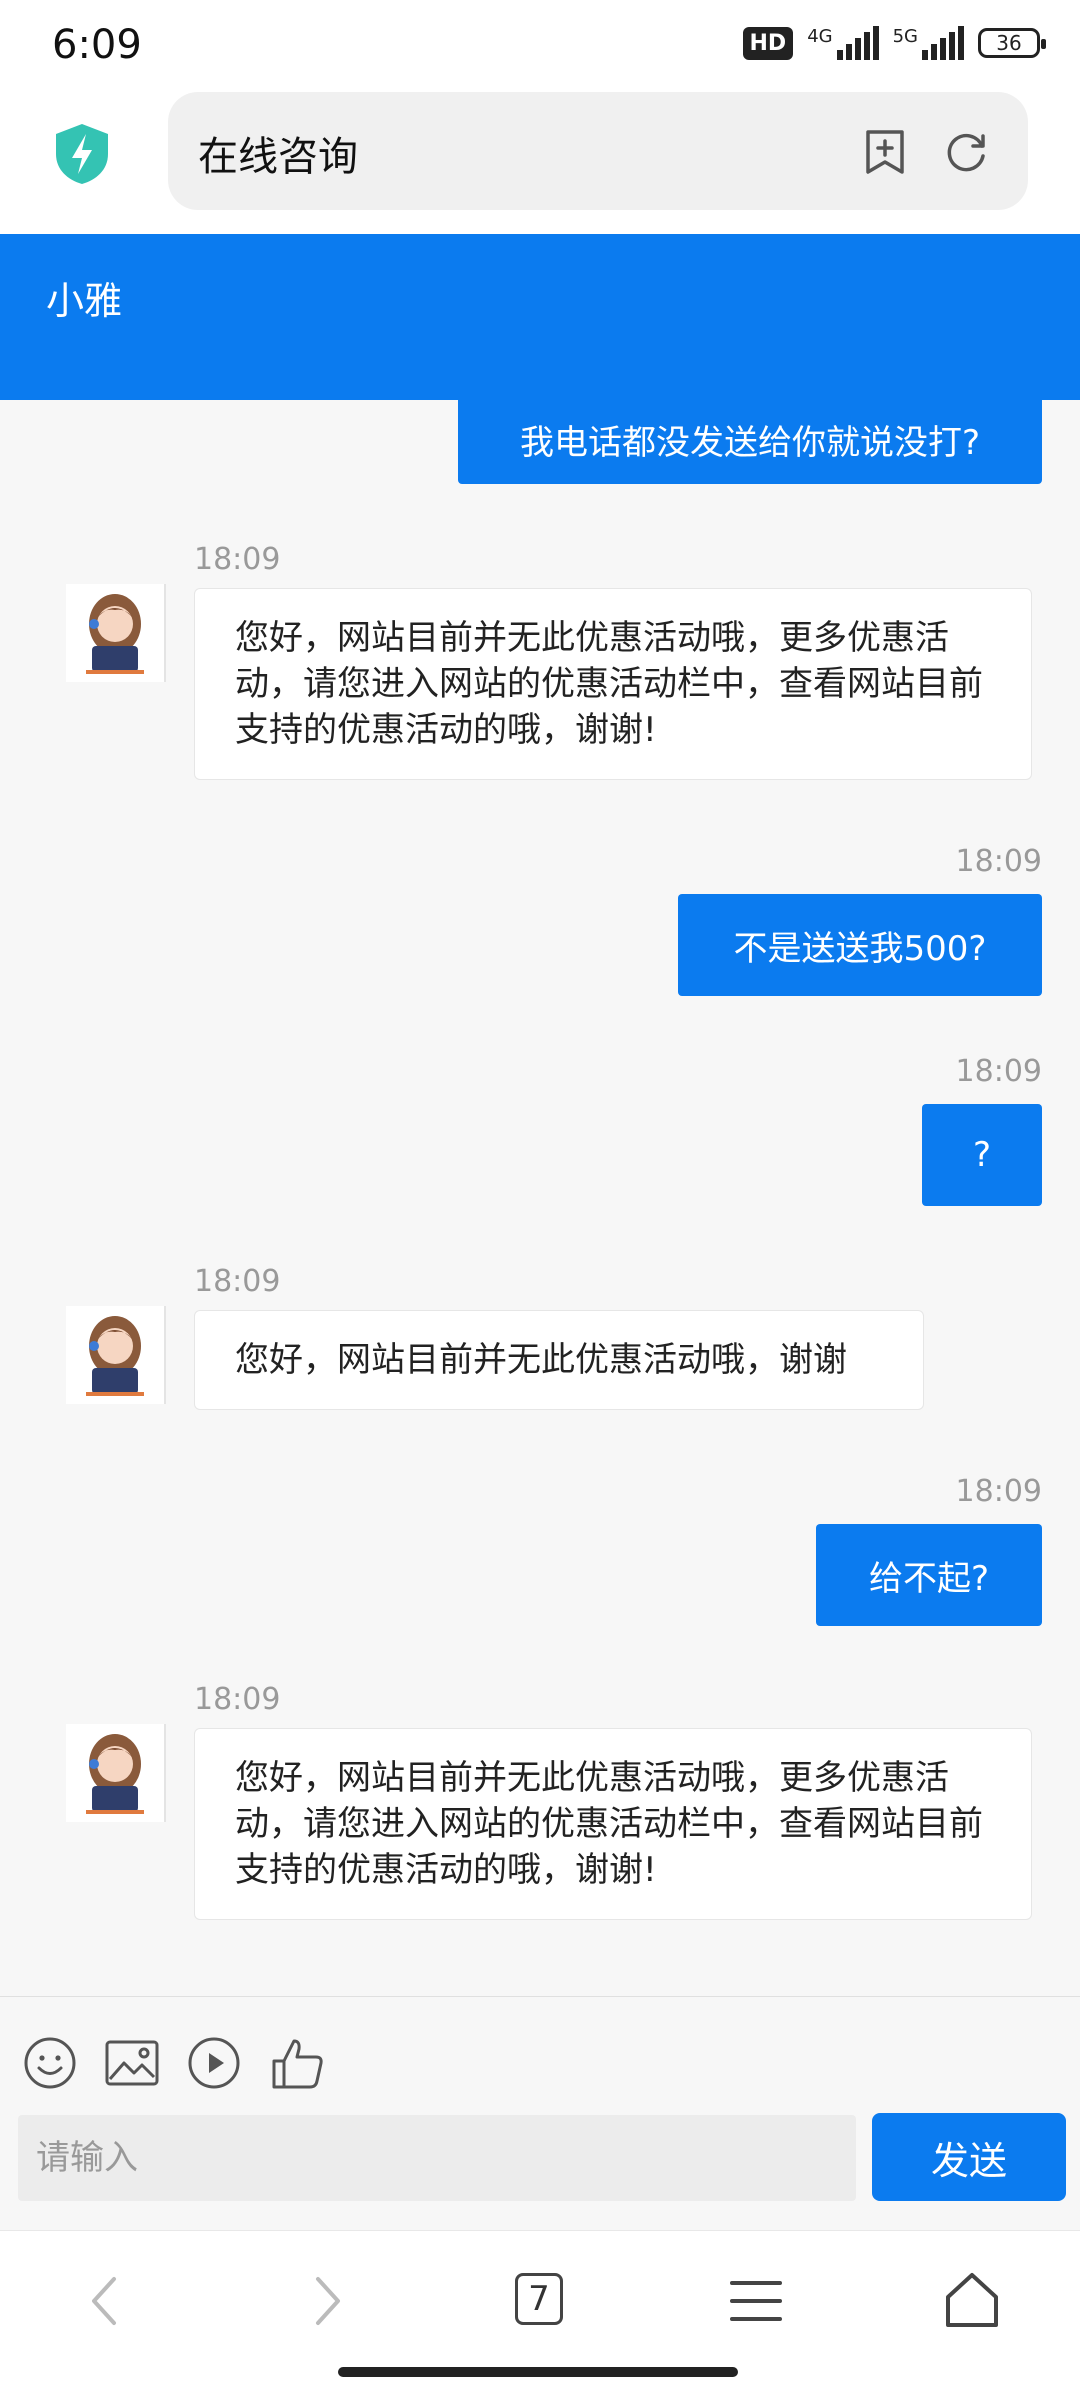 The height and width of the screenshot is (2401, 1080). I want to click on network-5g-label: 5G, so click(905, 36).